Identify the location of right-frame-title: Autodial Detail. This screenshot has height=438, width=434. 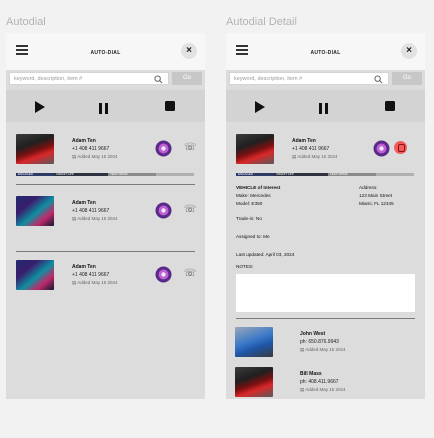
(261, 22).